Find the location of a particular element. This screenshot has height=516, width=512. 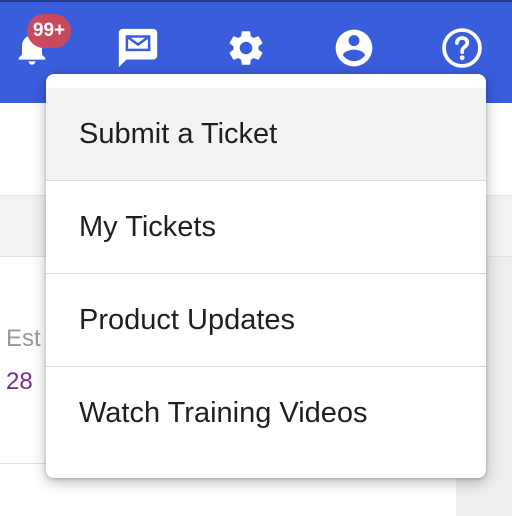

help-icon is located at coordinates (462, 50).